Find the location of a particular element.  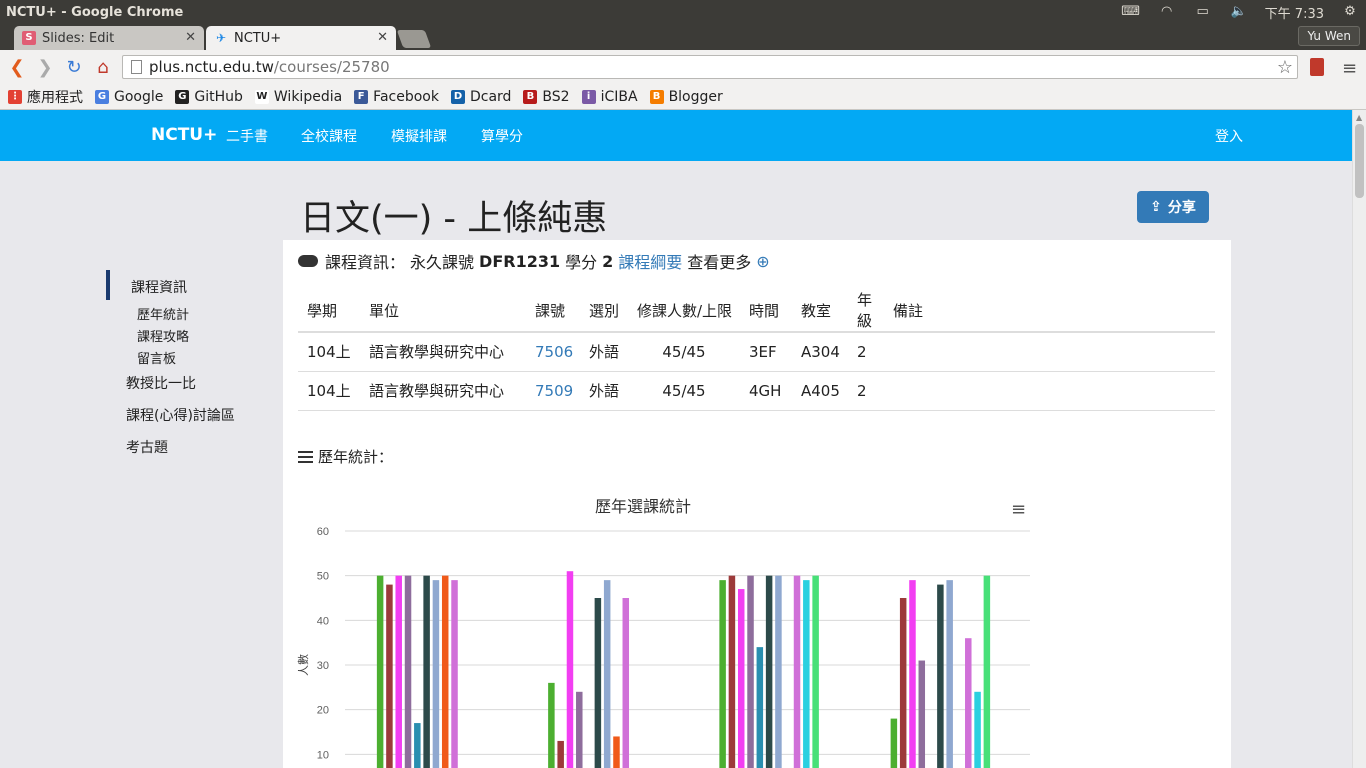

share-button: ⇪ 分享 is located at coordinates (1173, 207).